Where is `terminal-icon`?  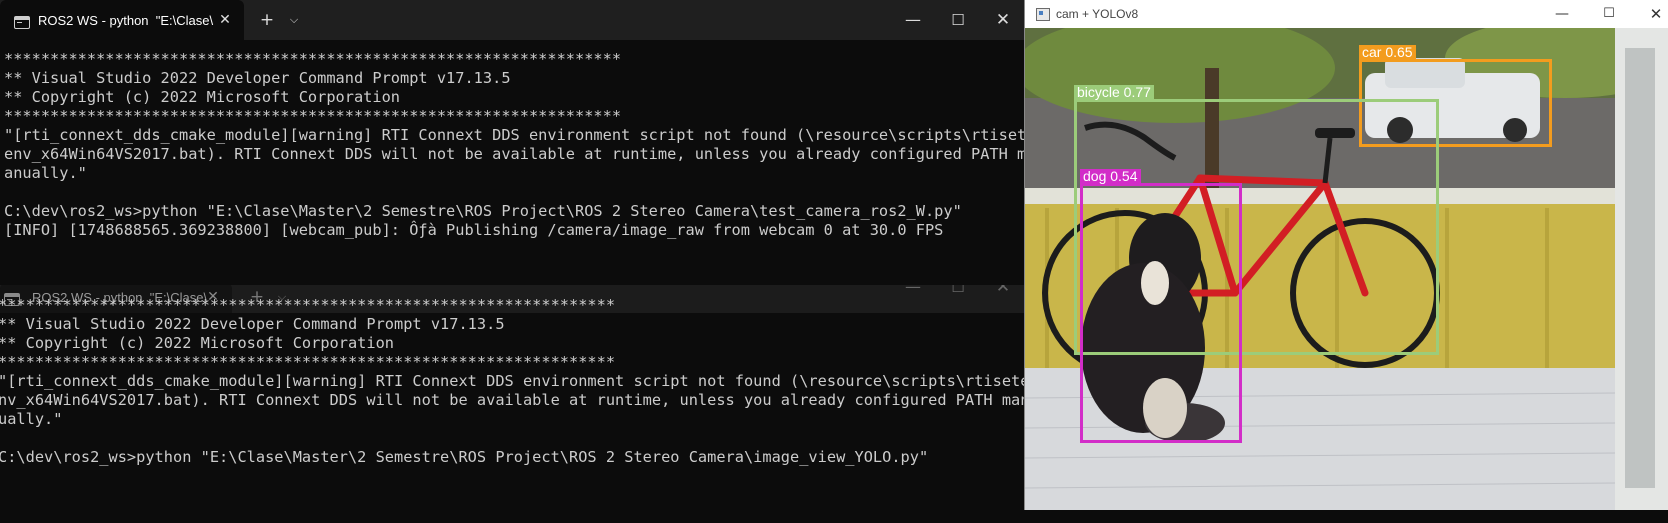 terminal-icon is located at coordinates (22, 22).